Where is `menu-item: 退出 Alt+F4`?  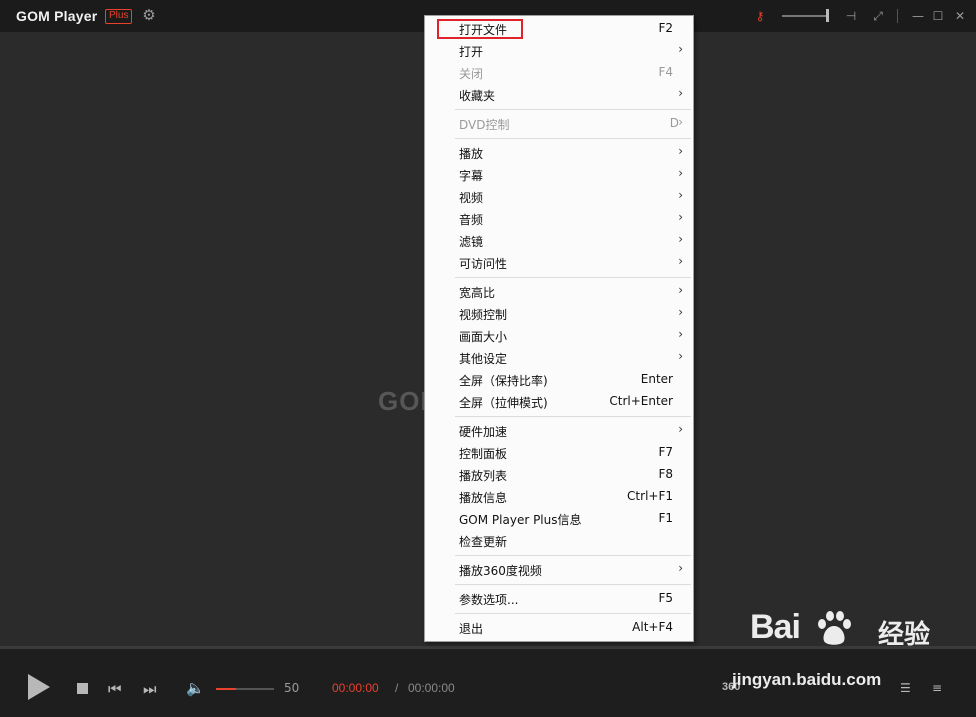
menu-item: 退出 Alt+F4 is located at coordinates (559, 628).